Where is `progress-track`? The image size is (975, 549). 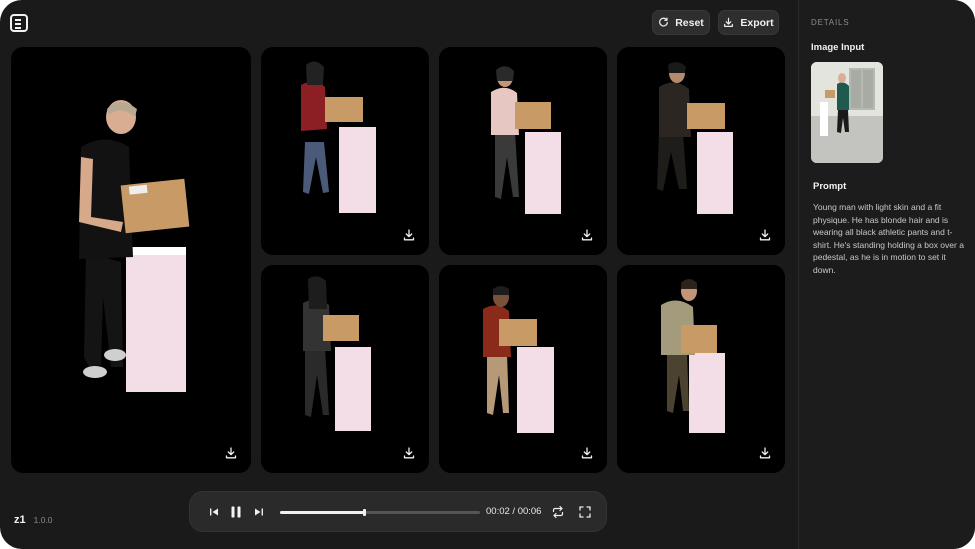 progress-track is located at coordinates (380, 512).